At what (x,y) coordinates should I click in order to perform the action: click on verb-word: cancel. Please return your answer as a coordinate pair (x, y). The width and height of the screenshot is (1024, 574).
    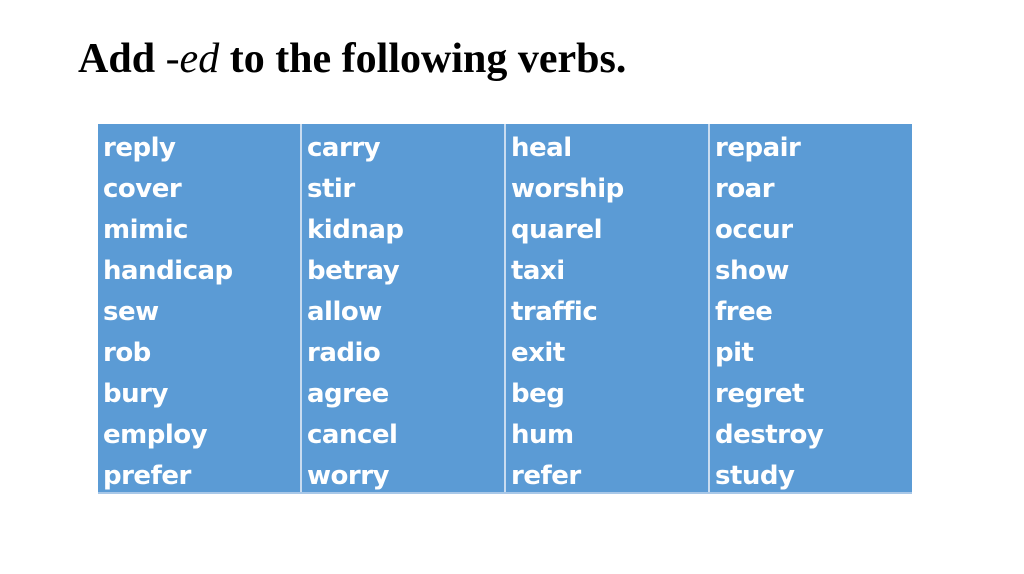
    Looking at the image, I should click on (352, 435).